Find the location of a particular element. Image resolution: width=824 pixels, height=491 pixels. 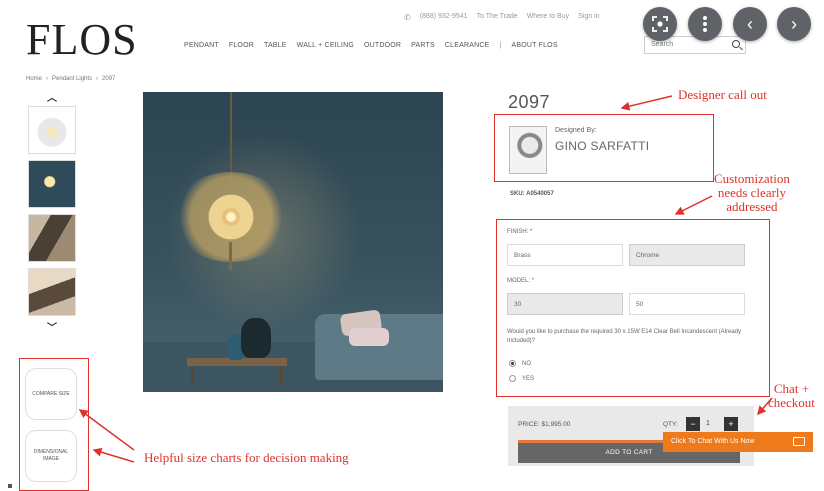

finish-label: FINISH: * is located at coordinates (519, 232).